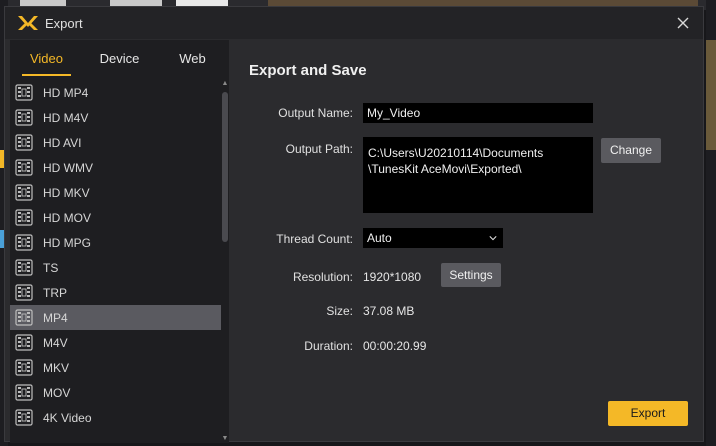 This screenshot has width=716, height=446. What do you see at coordinates (308, 70) in the screenshot?
I see `panel-title: Export and Save` at bounding box center [308, 70].